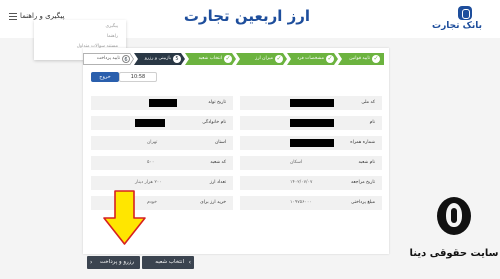  I want to click on field-label: تاریخ مراجعه, so click(363, 182).